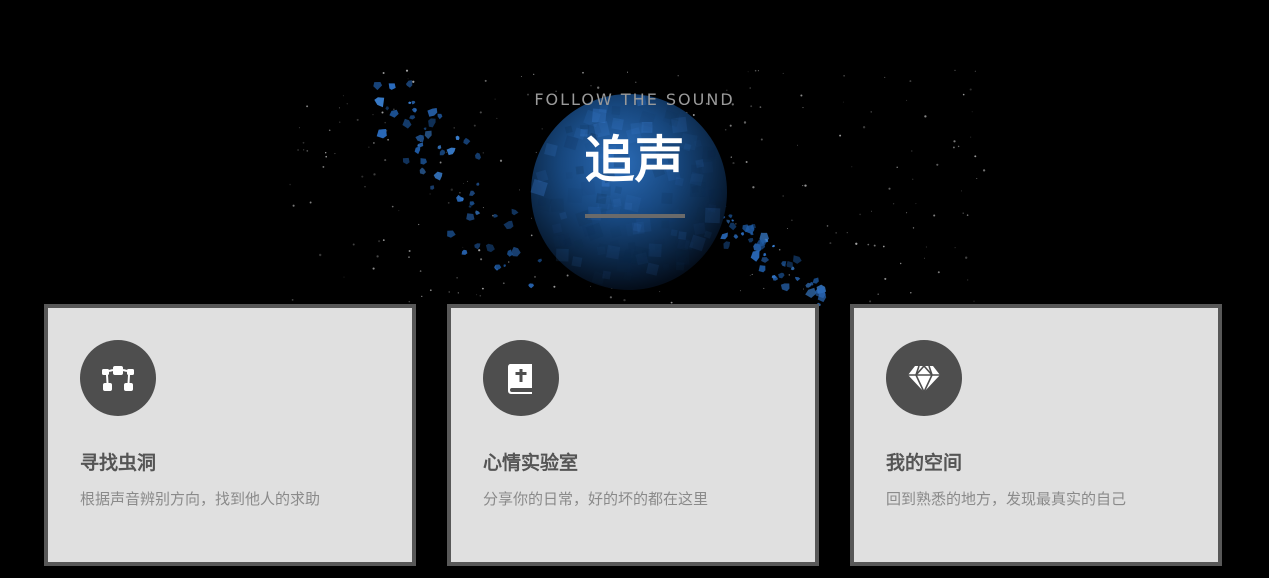  I want to click on feature-description: 回到熟悉的地方，发现最真实的自己, so click(1006, 499).